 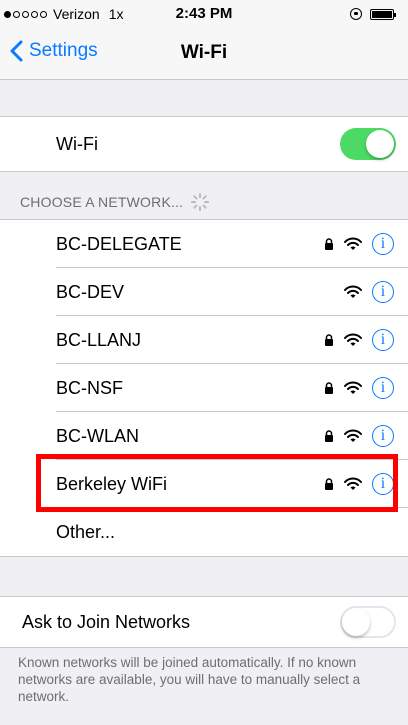 I want to click on ask-join-label: Ask to Join Networks, so click(x=106, y=621).